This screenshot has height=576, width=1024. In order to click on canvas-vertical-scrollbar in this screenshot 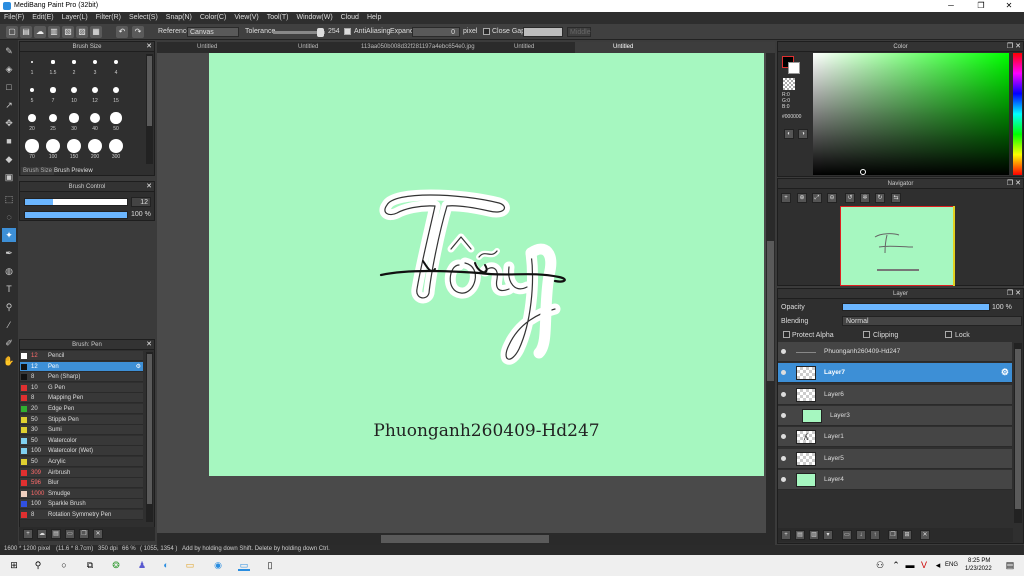, I will do `click(770, 293)`.